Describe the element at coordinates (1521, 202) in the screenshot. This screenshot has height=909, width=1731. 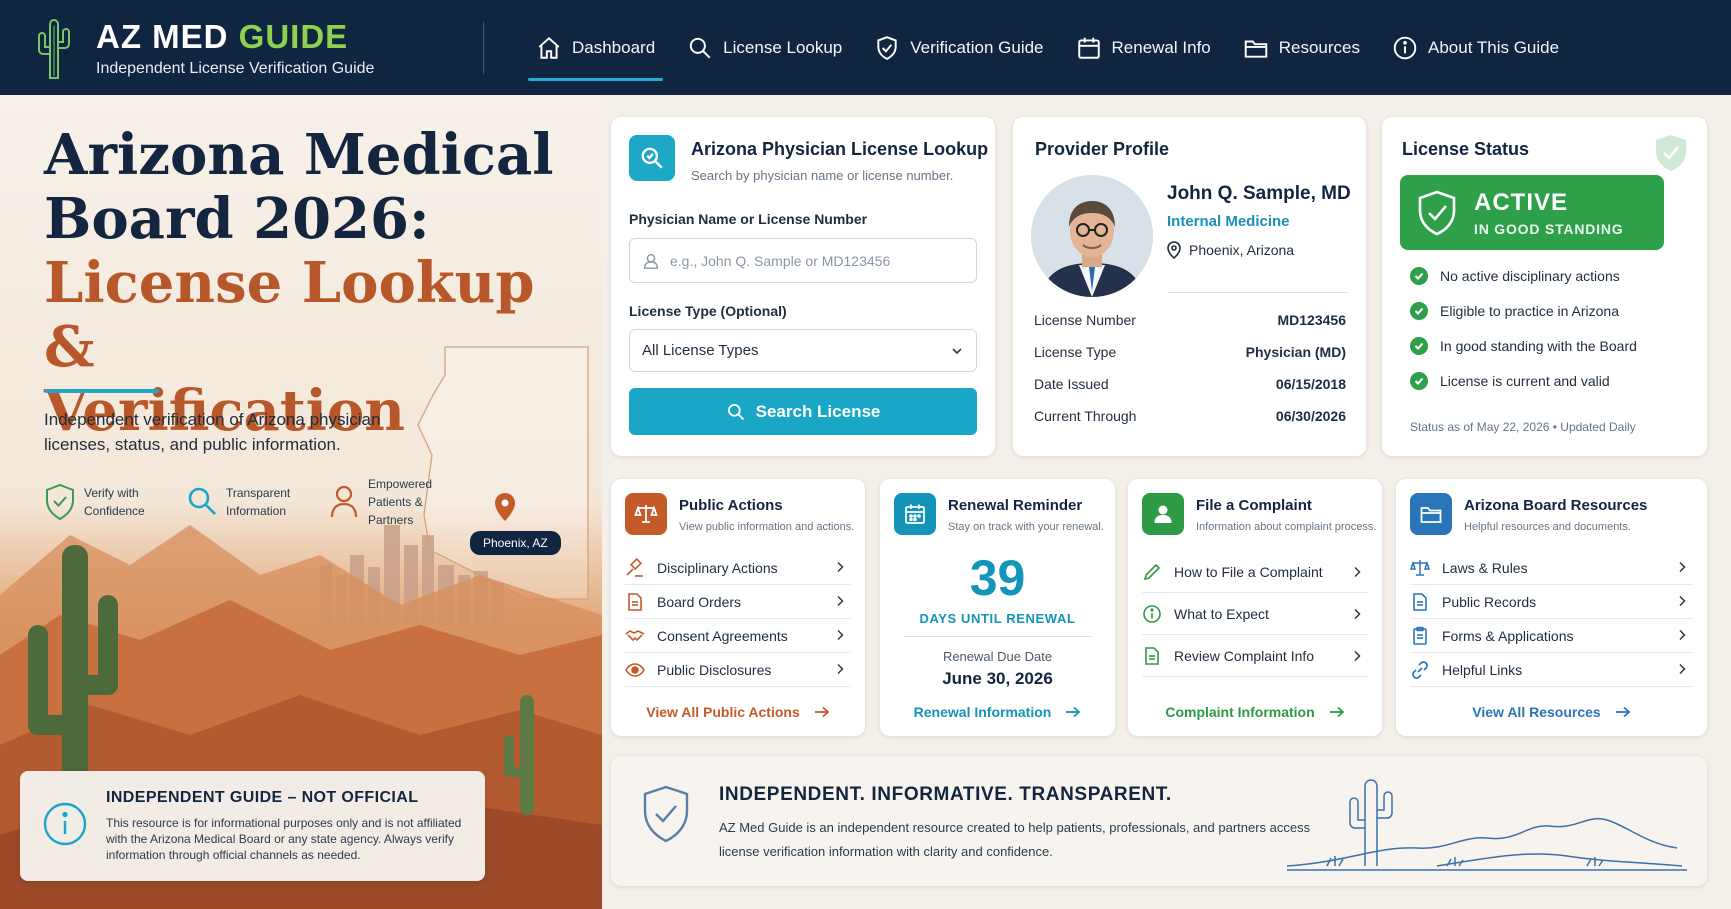
I see `status-active-text: ACTIVE` at that location.